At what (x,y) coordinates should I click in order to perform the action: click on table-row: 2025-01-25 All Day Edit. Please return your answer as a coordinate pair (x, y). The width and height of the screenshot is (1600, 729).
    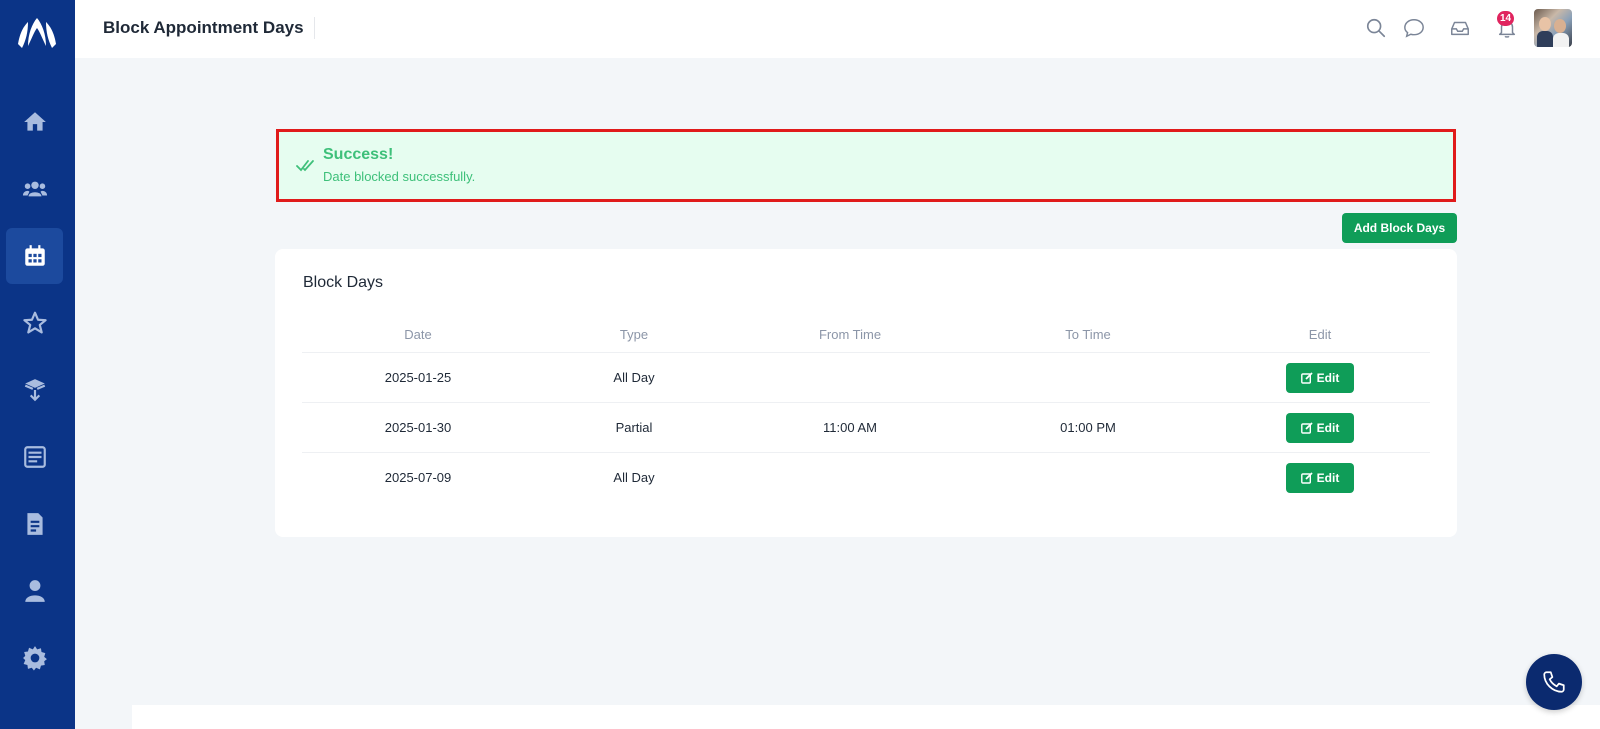
    Looking at the image, I should click on (866, 378).